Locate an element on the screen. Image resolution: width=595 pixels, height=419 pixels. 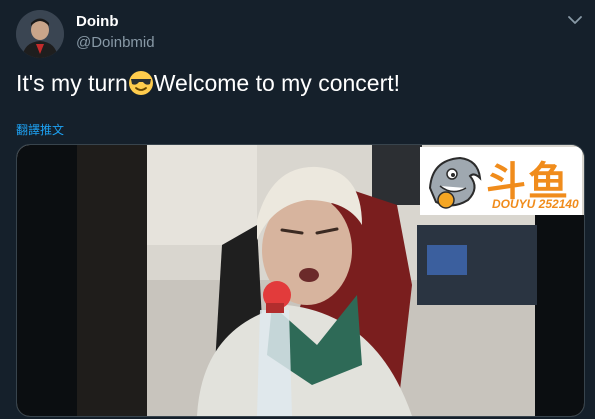
tweet-text-part-1: It's my turn is located at coordinates (72, 83).